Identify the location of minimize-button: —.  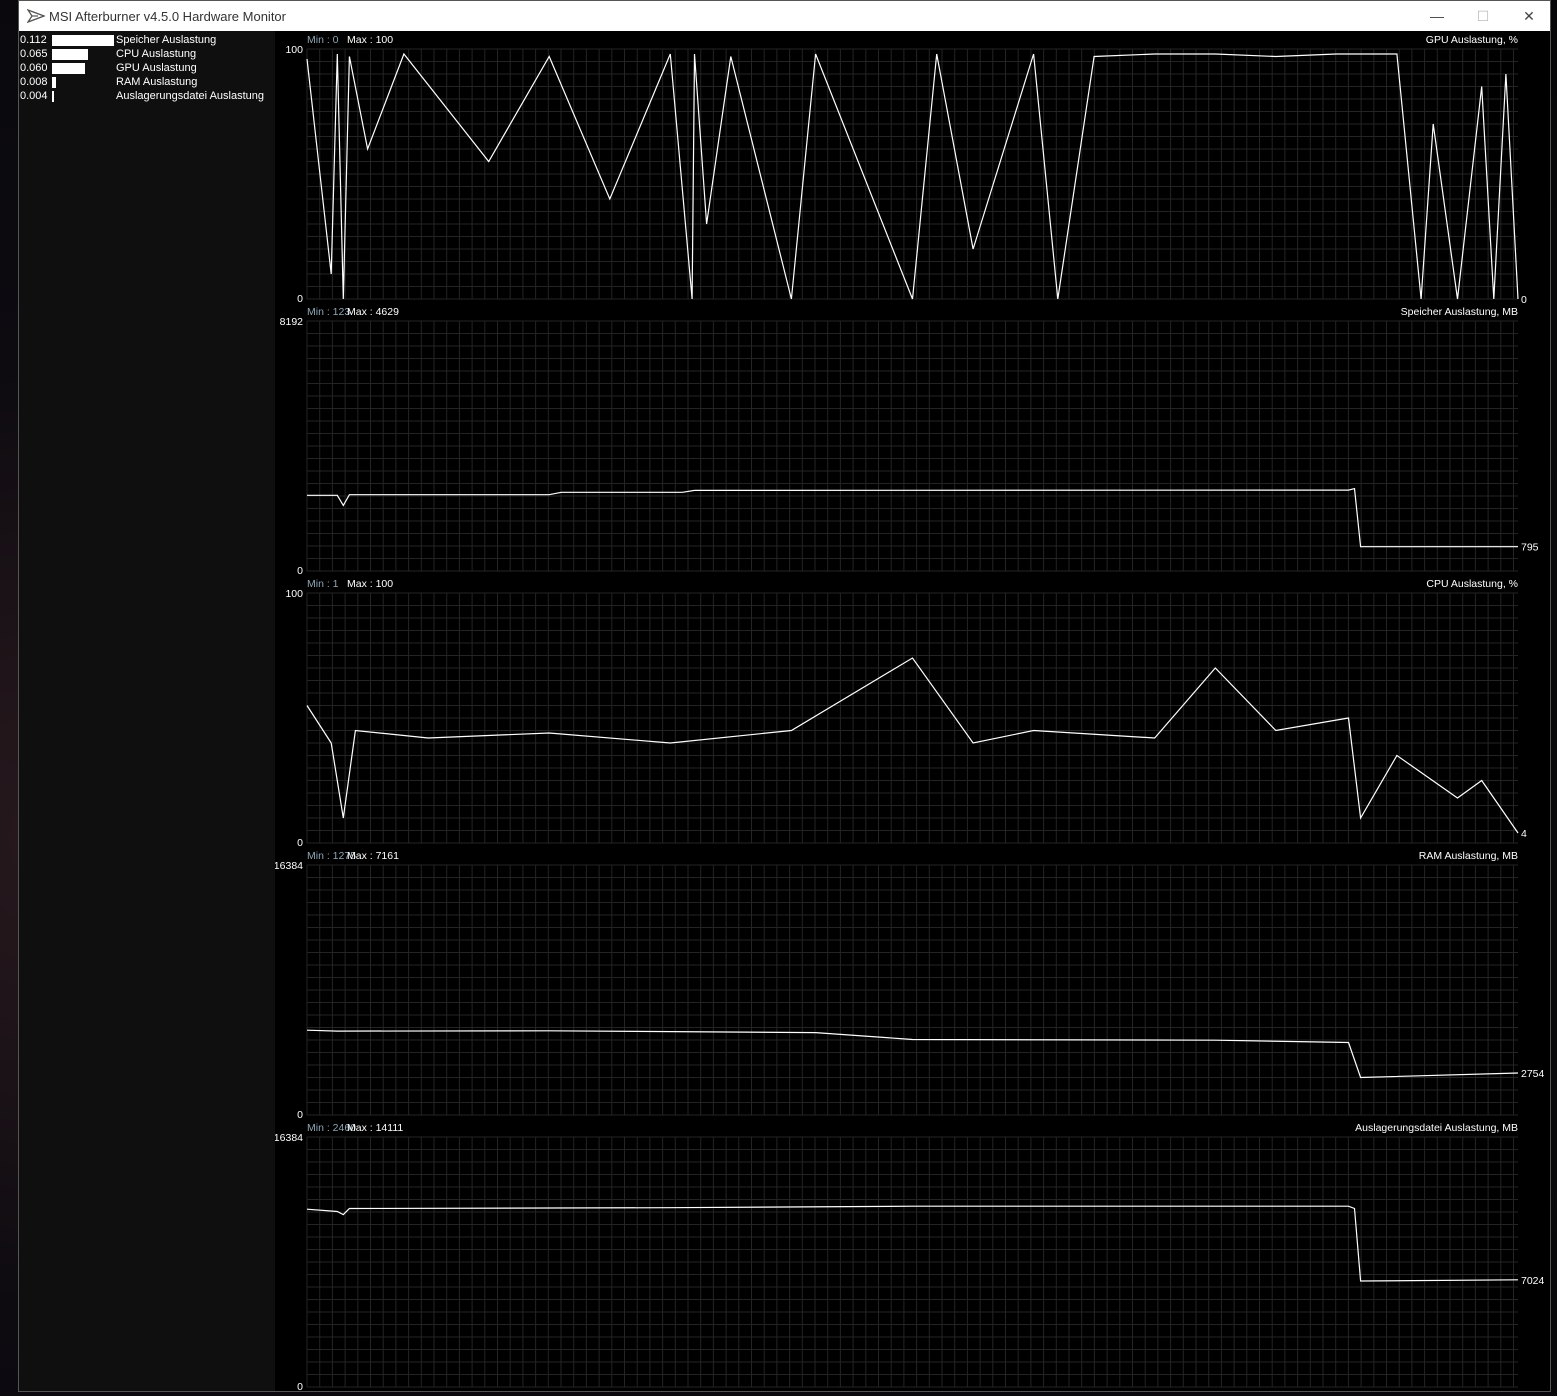
(1437, 16).